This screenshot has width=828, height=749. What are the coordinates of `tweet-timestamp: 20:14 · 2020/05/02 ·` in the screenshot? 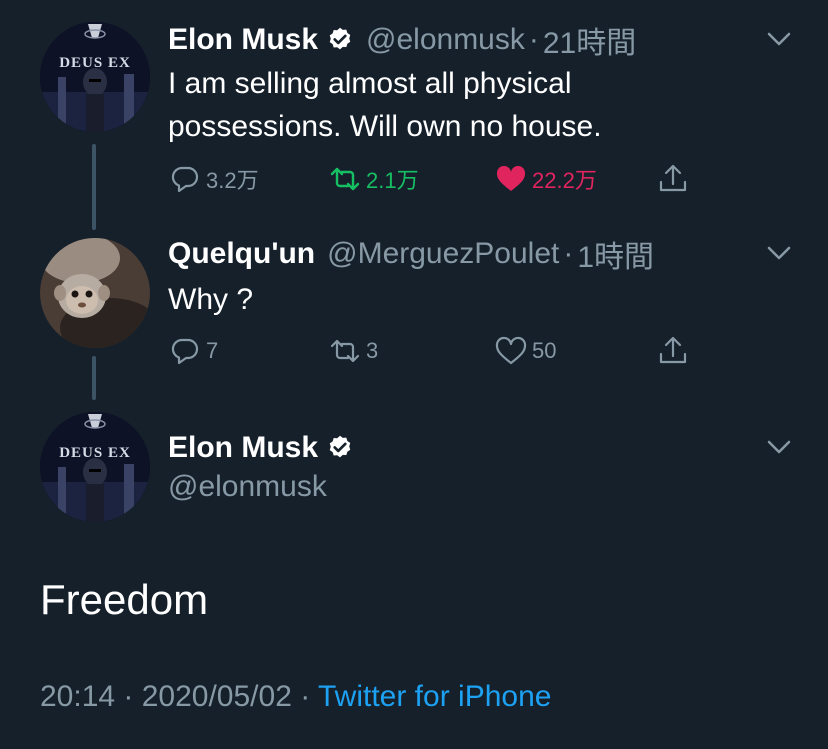 It's located at (179, 696).